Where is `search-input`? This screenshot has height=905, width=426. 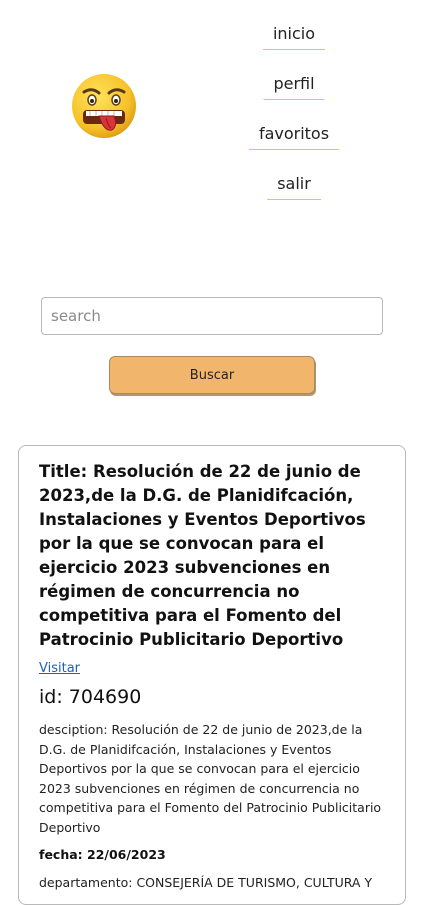
search-input is located at coordinates (212, 316).